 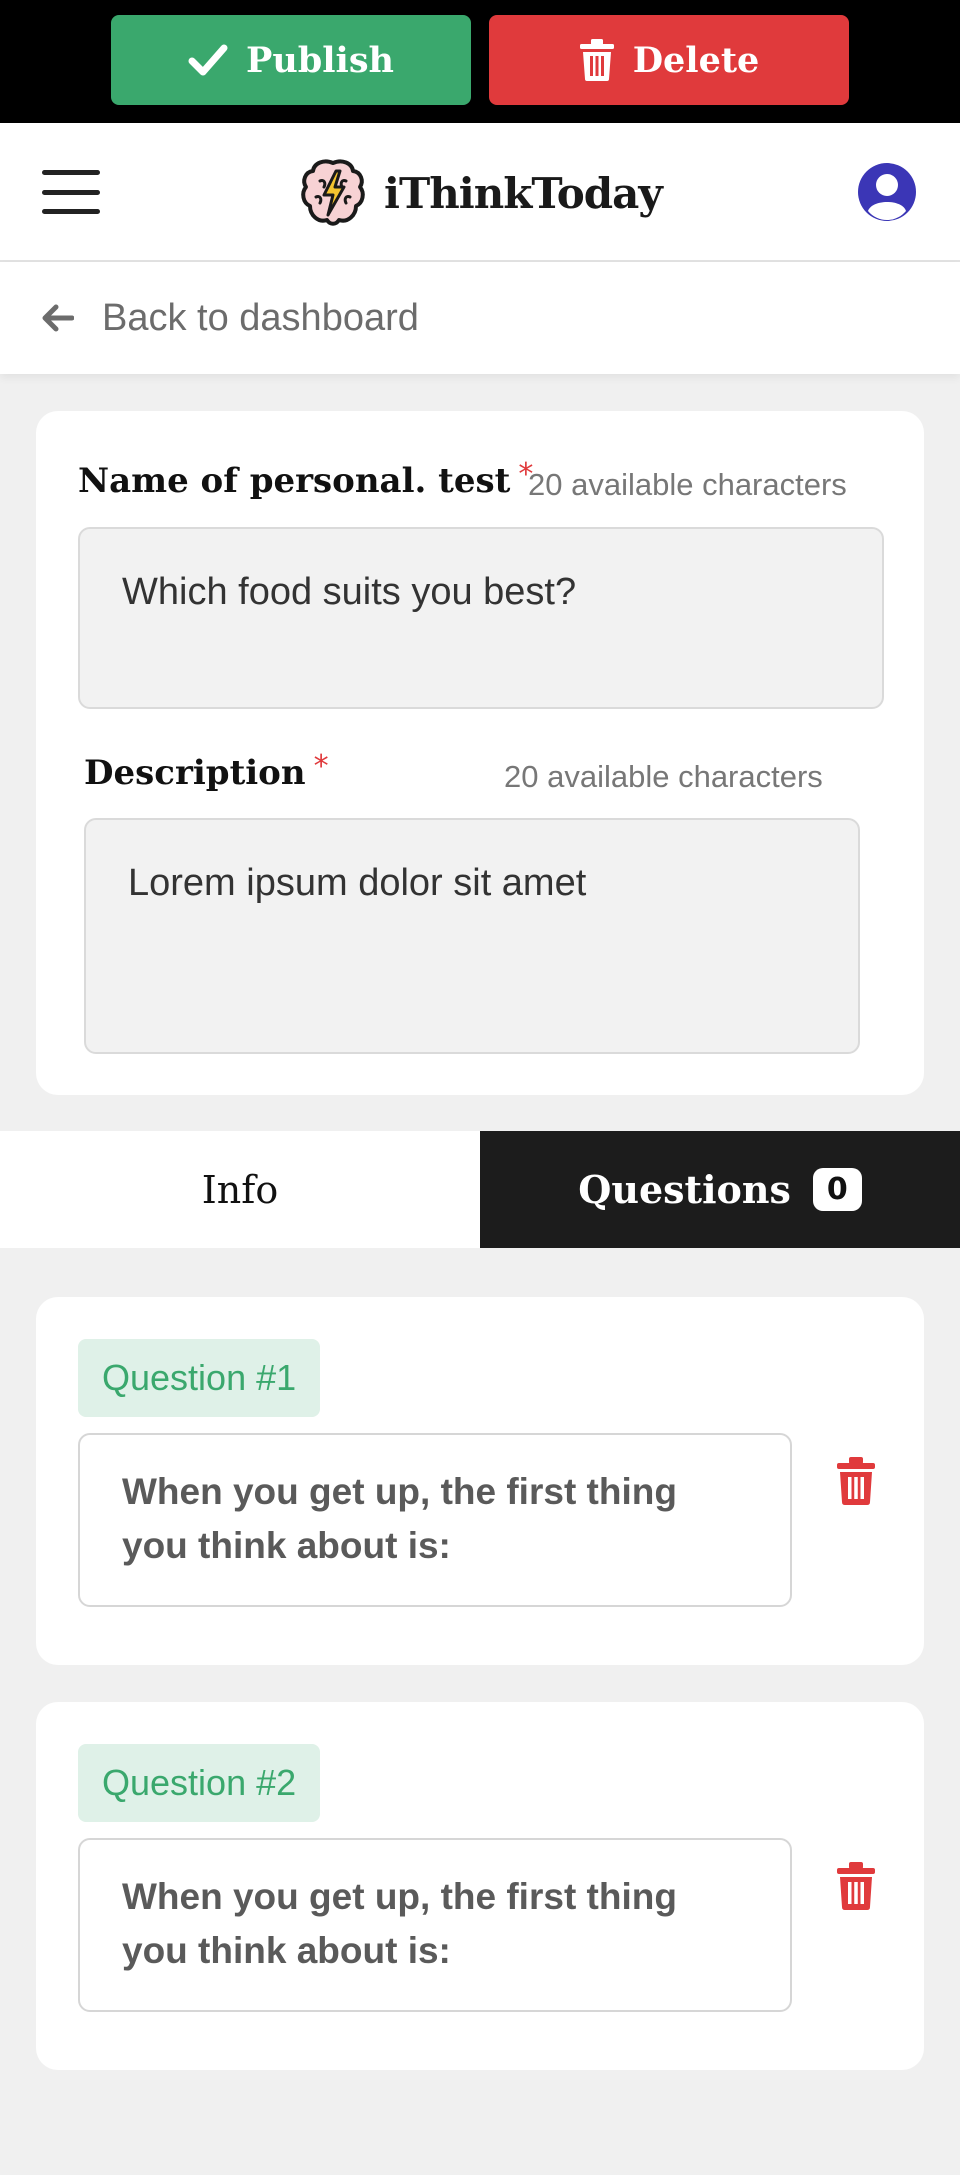 What do you see at coordinates (480, 61) in the screenshot?
I see `action-bar: Publish Delete` at bounding box center [480, 61].